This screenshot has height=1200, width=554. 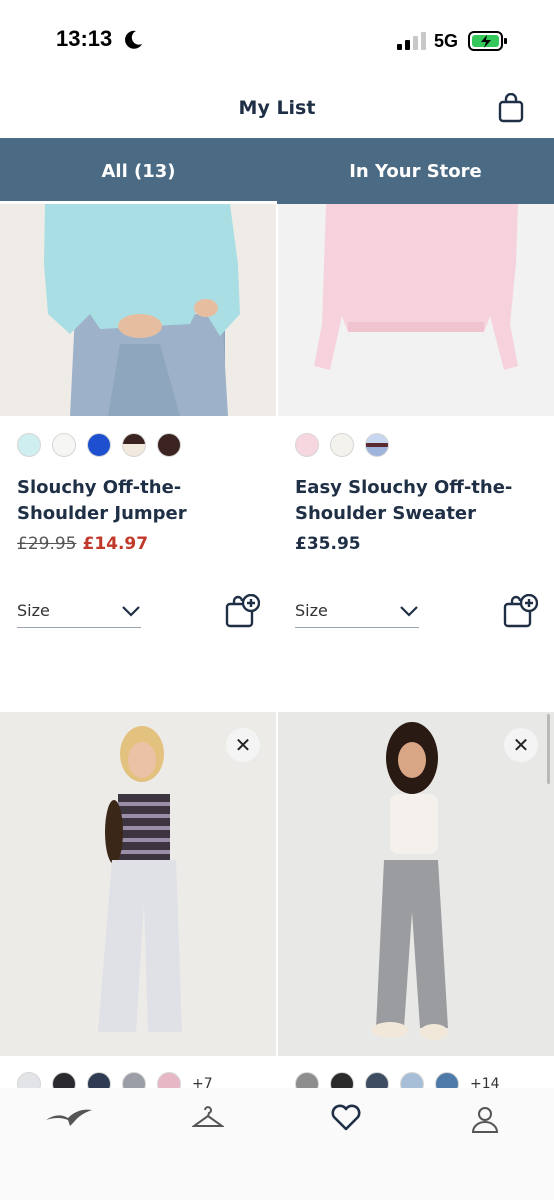 I want to click on page-title: My List, so click(x=277, y=108).